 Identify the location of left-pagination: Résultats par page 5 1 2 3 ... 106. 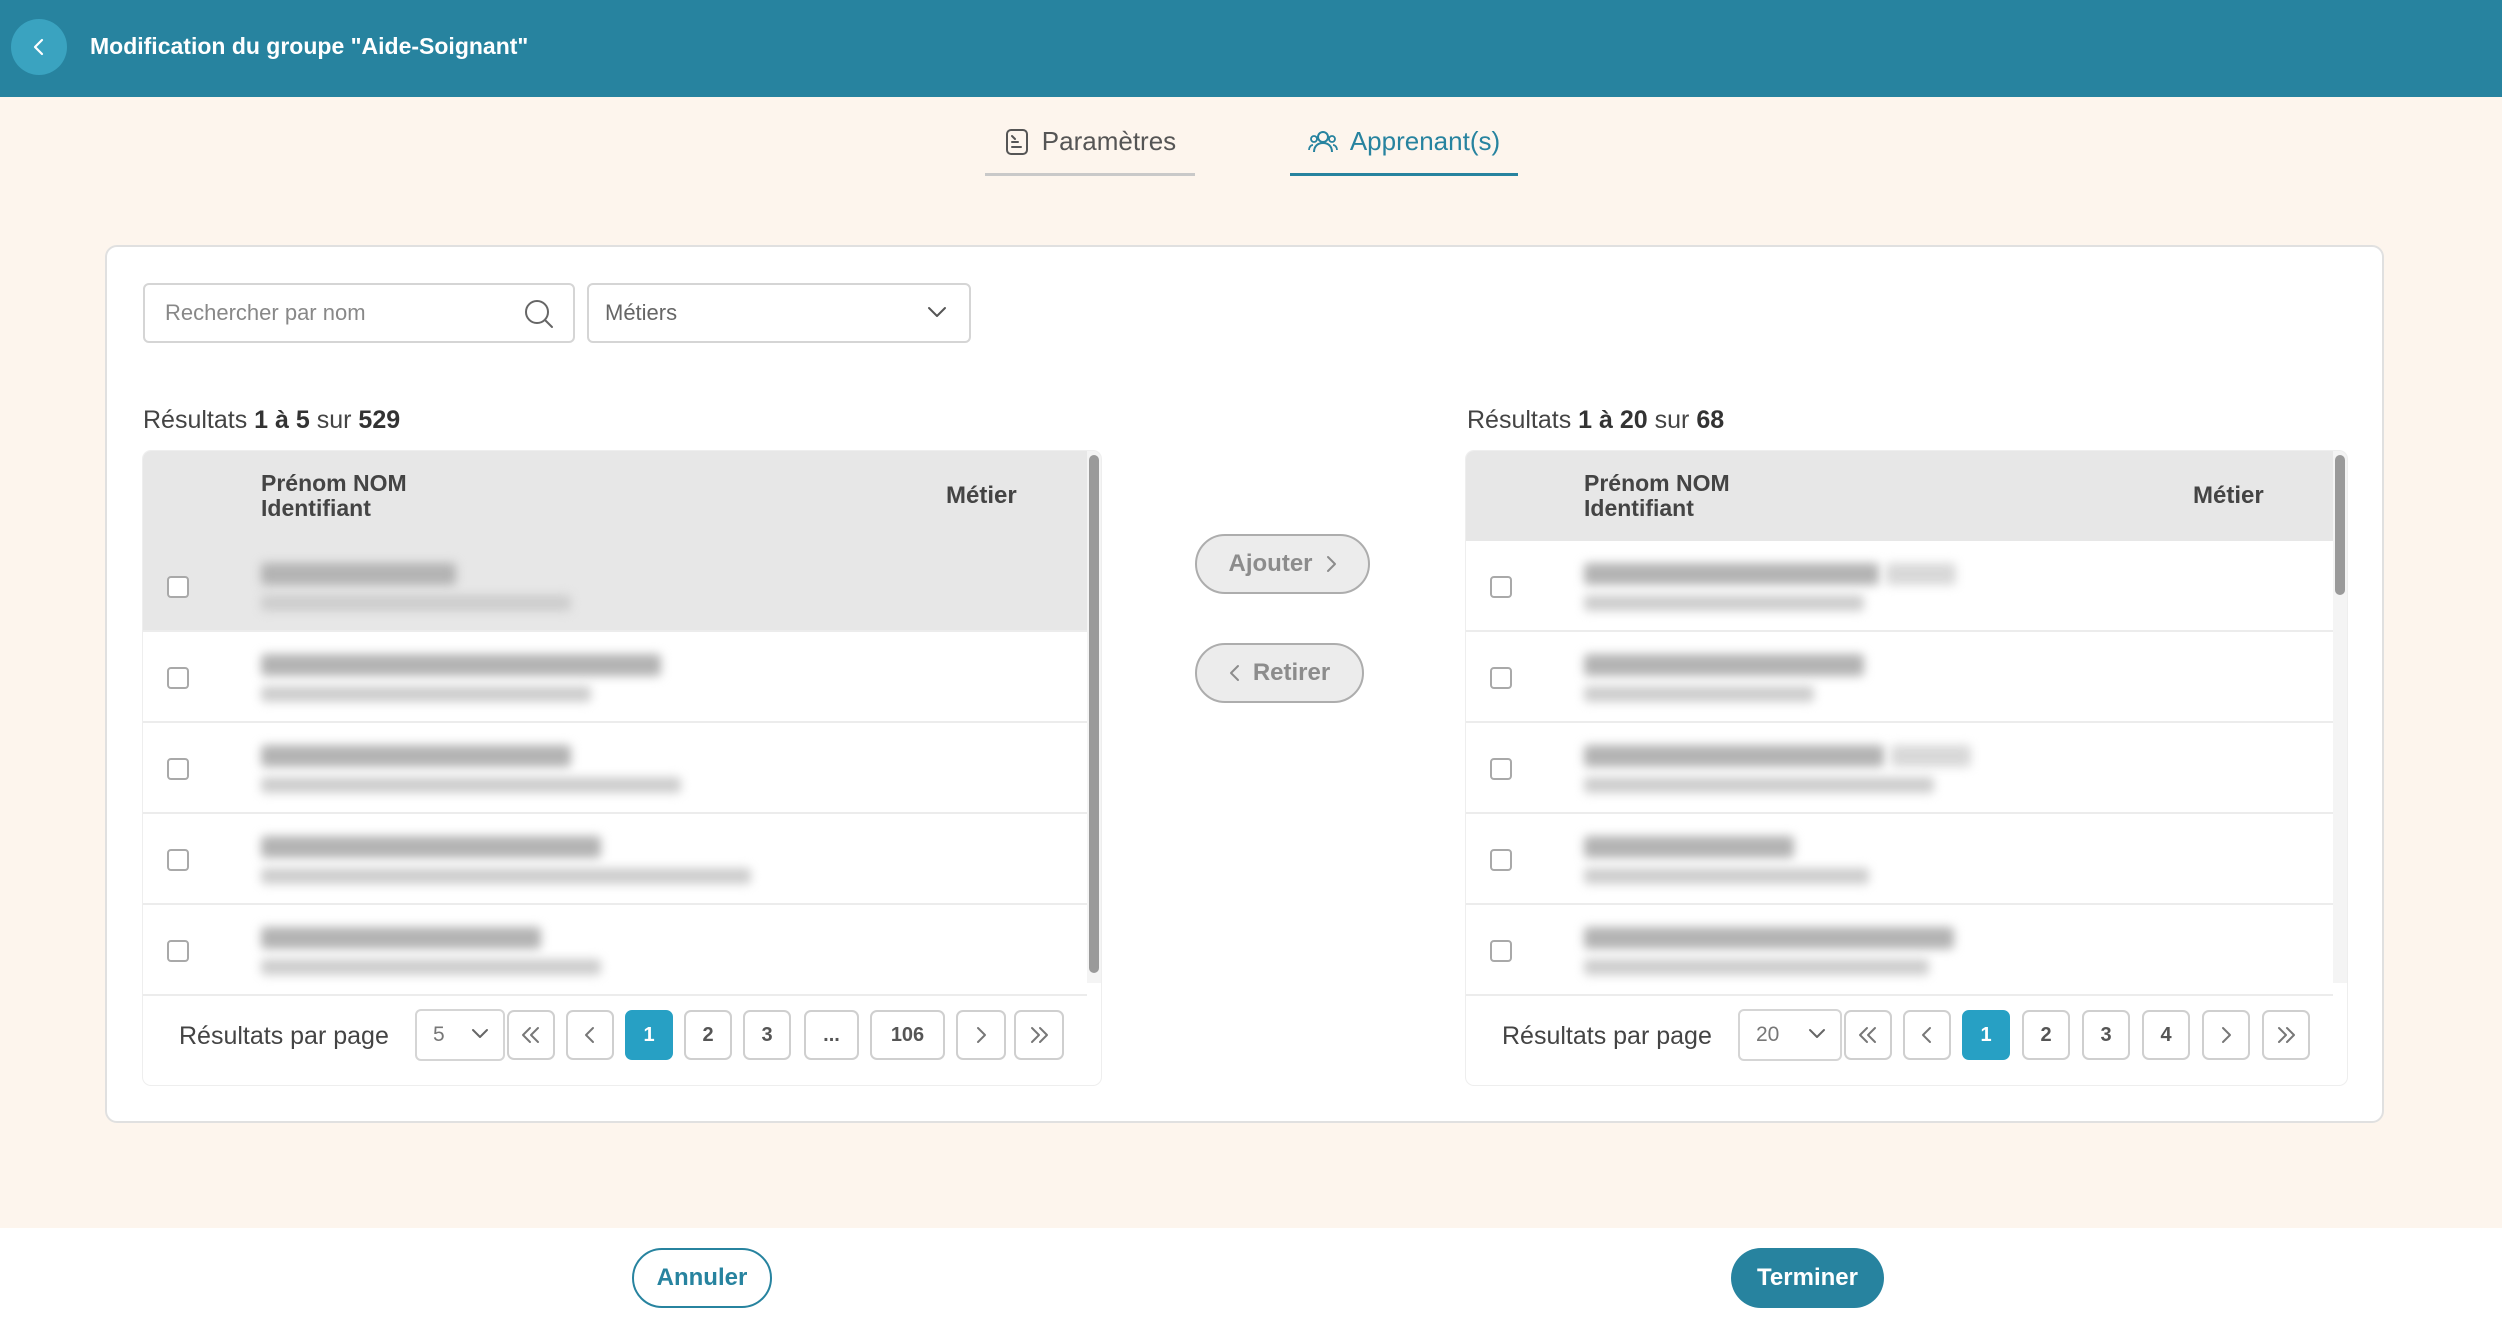
(622, 1036).